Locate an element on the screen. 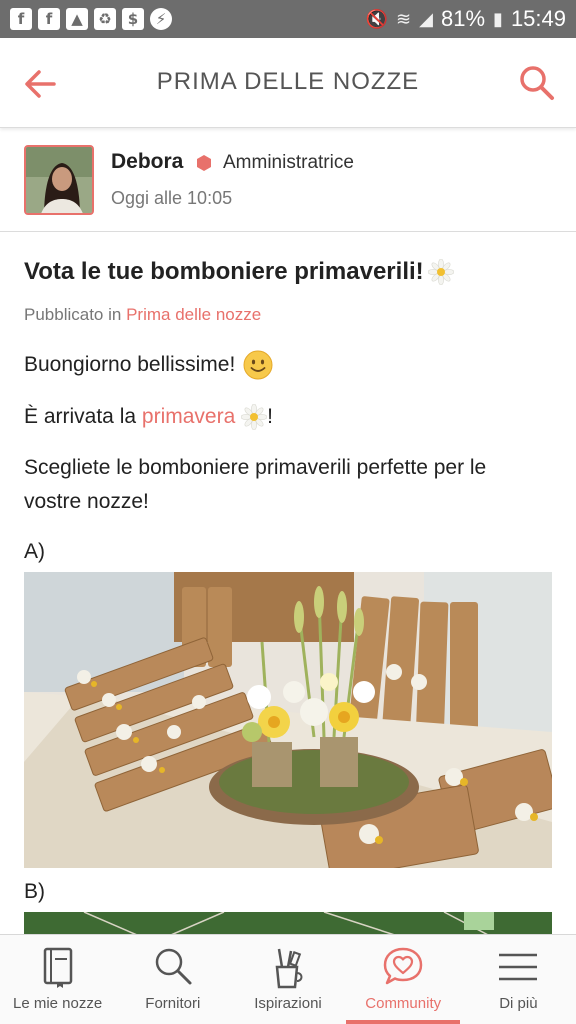 This screenshot has width=576, height=1024. mute-icon: 🔇 is located at coordinates (377, 19).